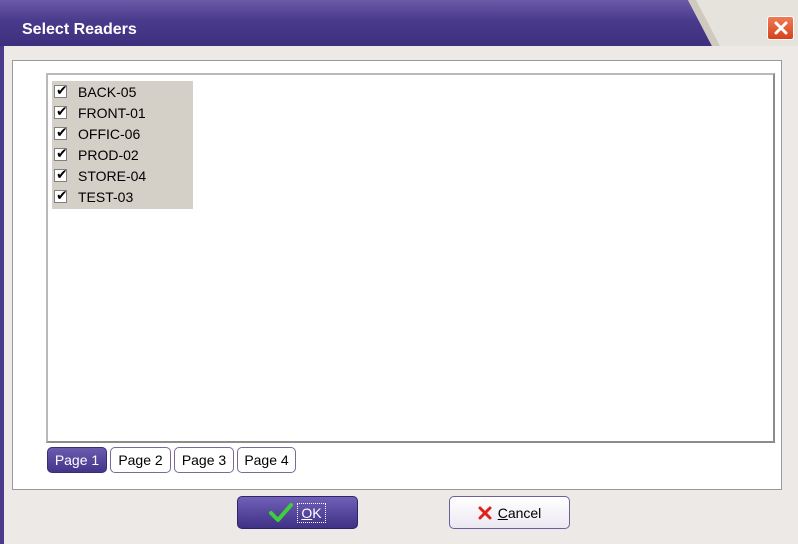  Describe the element at coordinates (108, 155) in the screenshot. I see `reader-label: PROD-02` at that location.